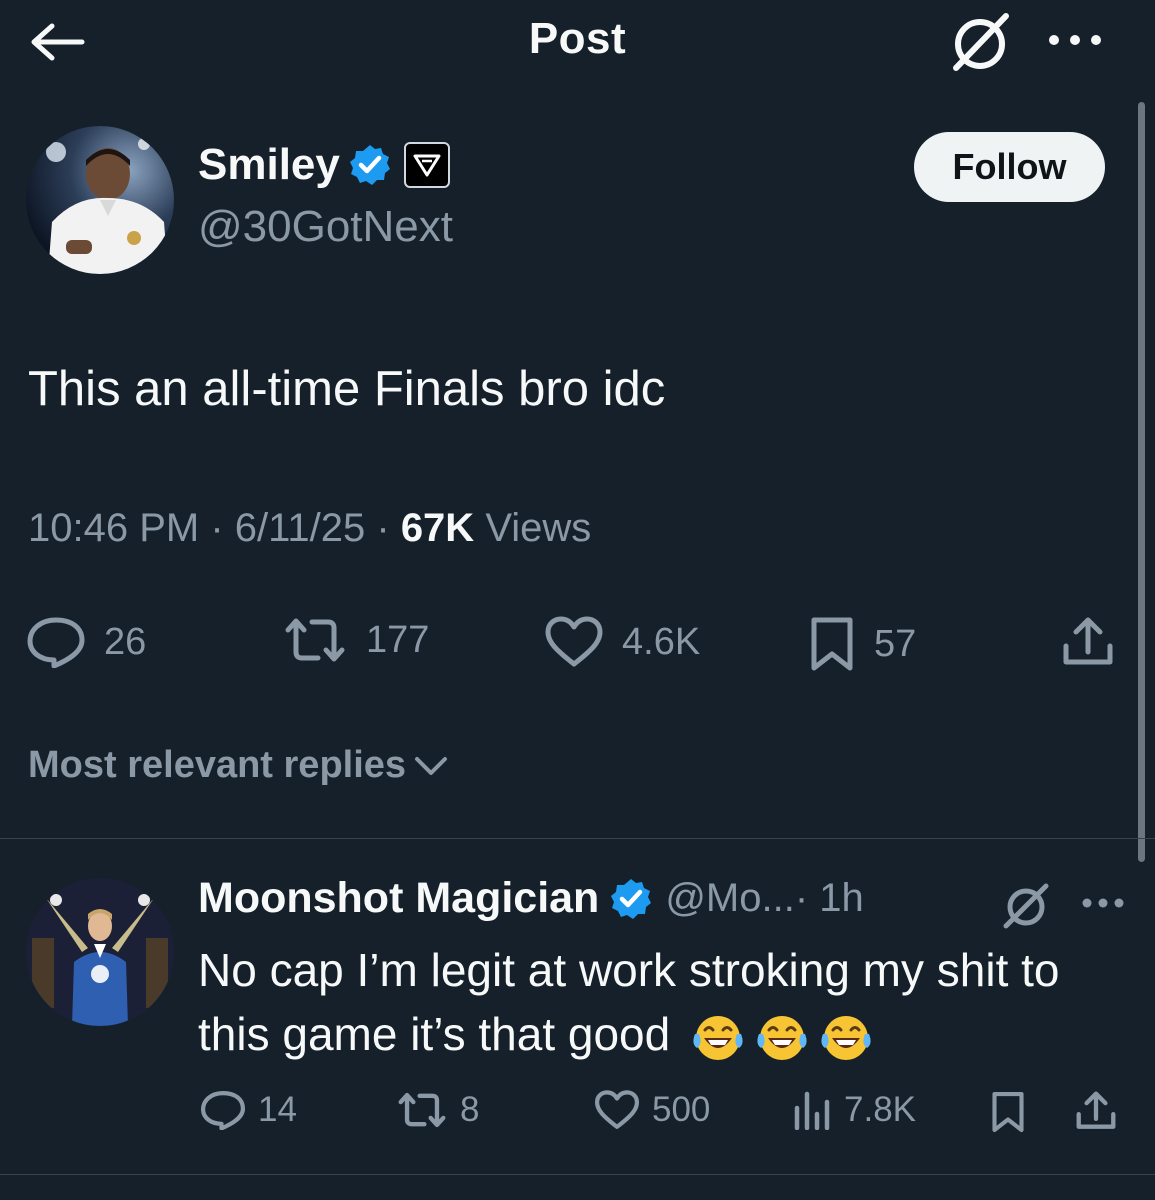 The height and width of the screenshot is (1200, 1155). What do you see at coordinates (300, 528) in the screenshot?
I see `tweet-date: 6/11/25` at bounding box center [300, 528].